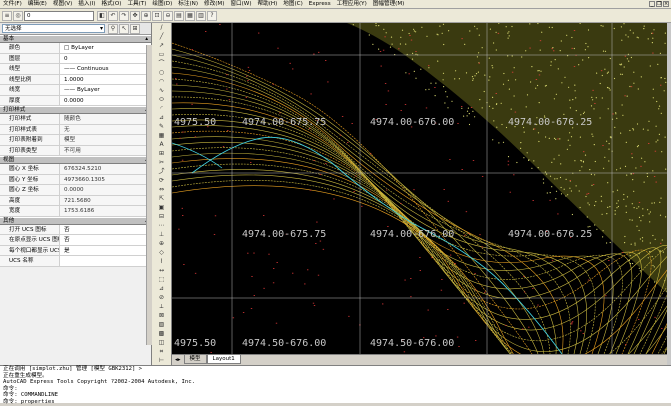 The height and width of the screenshot is (406, 671). I want to click on zoom-realtime-icon: ⊕, so click(146, 15).